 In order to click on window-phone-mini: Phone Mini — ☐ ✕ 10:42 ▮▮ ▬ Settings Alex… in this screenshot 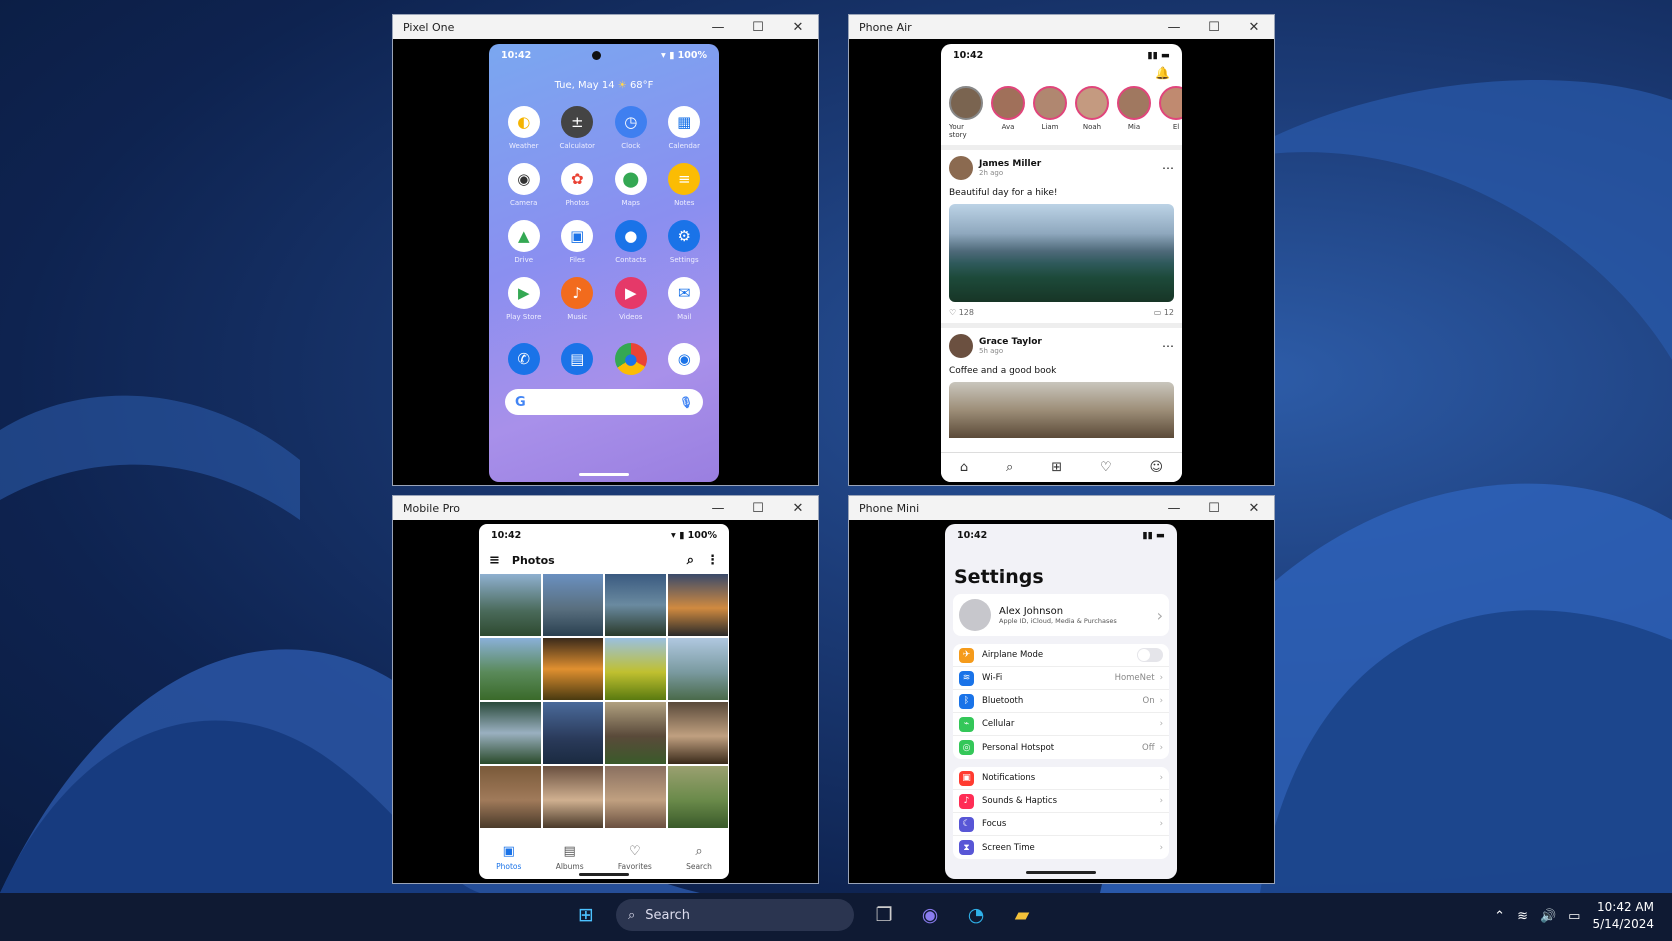, I will do `click(1061, 689)`.